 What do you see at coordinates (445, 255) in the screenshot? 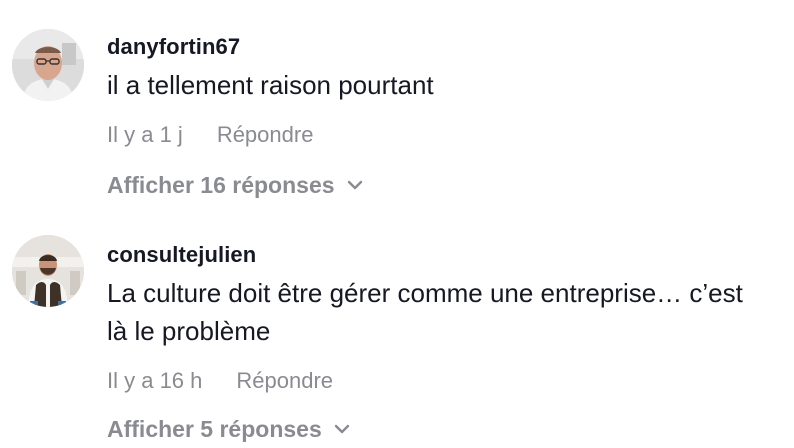
I see `comment-username: consultejulien` at bounding box center [445, 255].